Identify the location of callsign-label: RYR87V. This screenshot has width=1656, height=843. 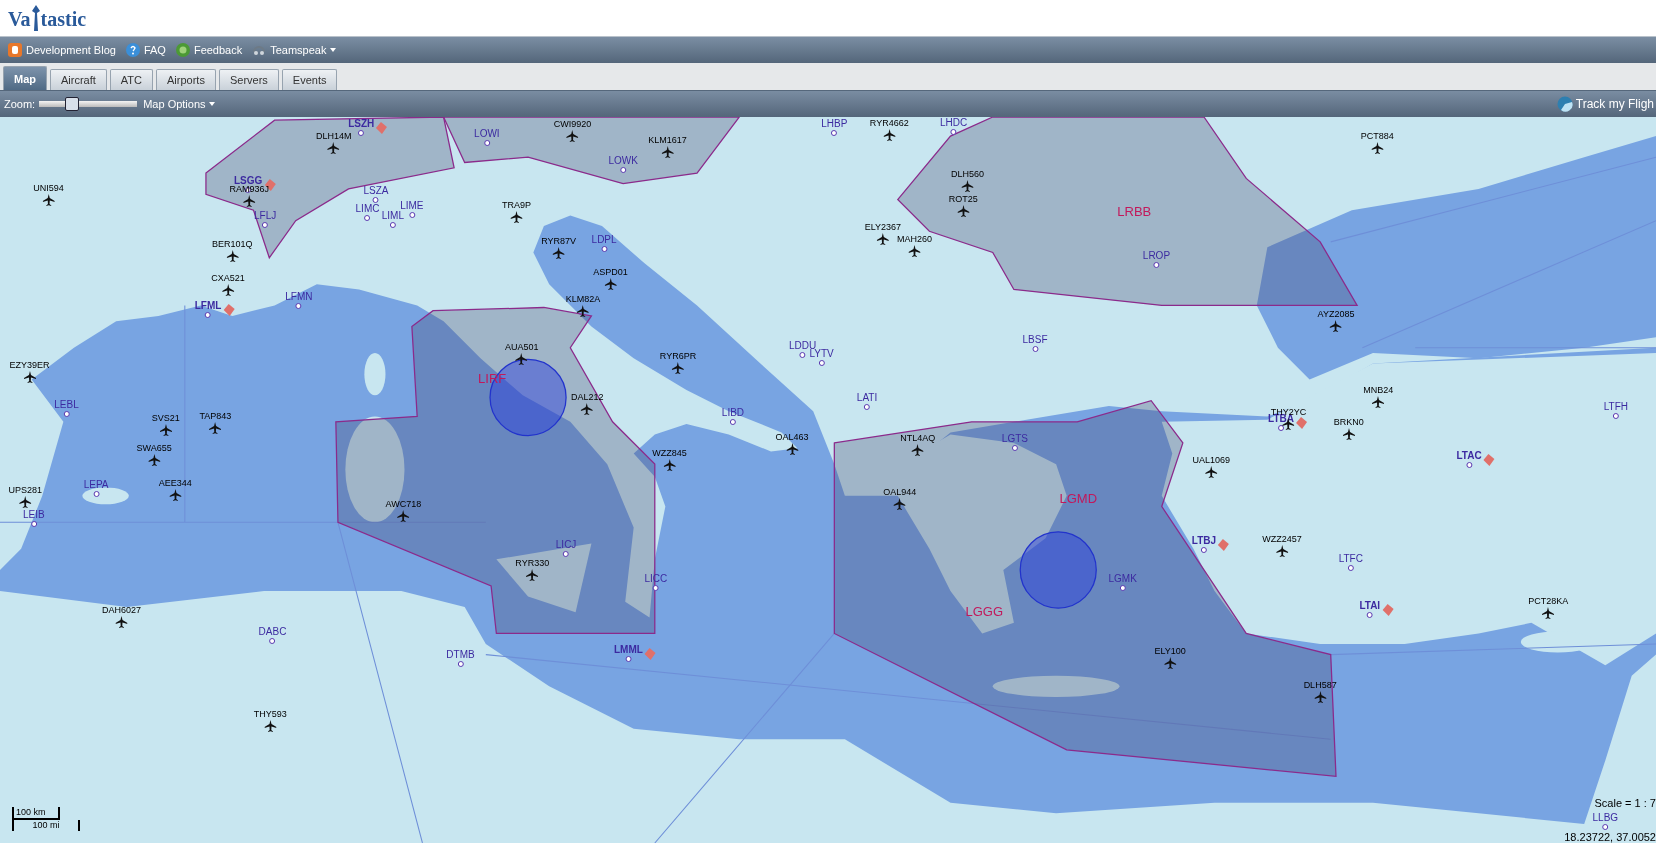
(559, 240).